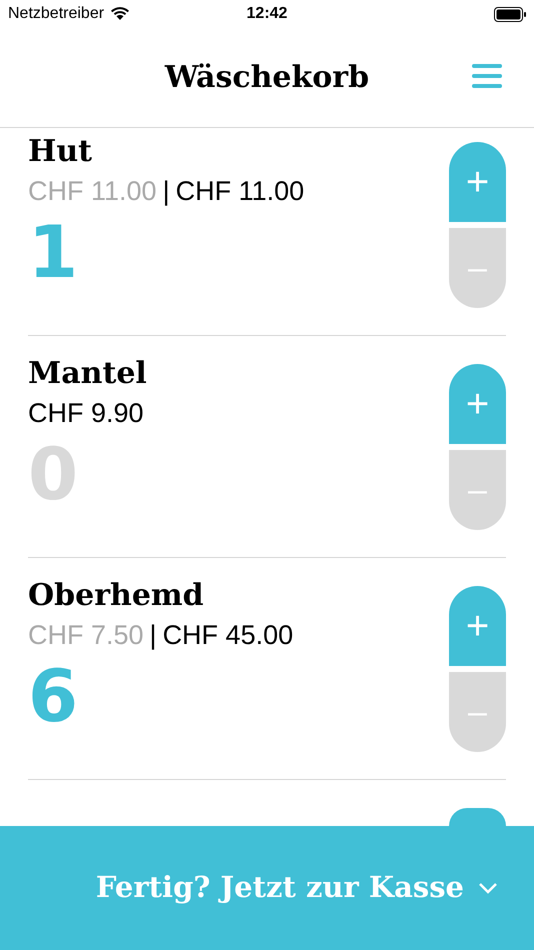  Describe the element at coordinates (267, 888) in the screenshot. I see `checkout-button: Fertig? Jetzt zur Kasse` at that location.